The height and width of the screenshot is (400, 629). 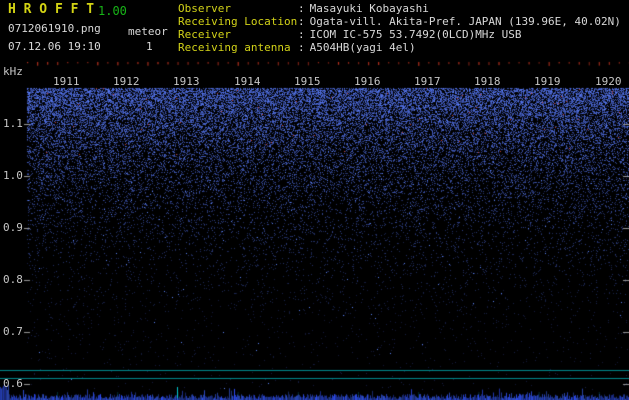 What do you see at coordinates (369, 8) in the screenshot?
I see `info-value: Masayuki Kobayashi` at bounding box center [369, 8].